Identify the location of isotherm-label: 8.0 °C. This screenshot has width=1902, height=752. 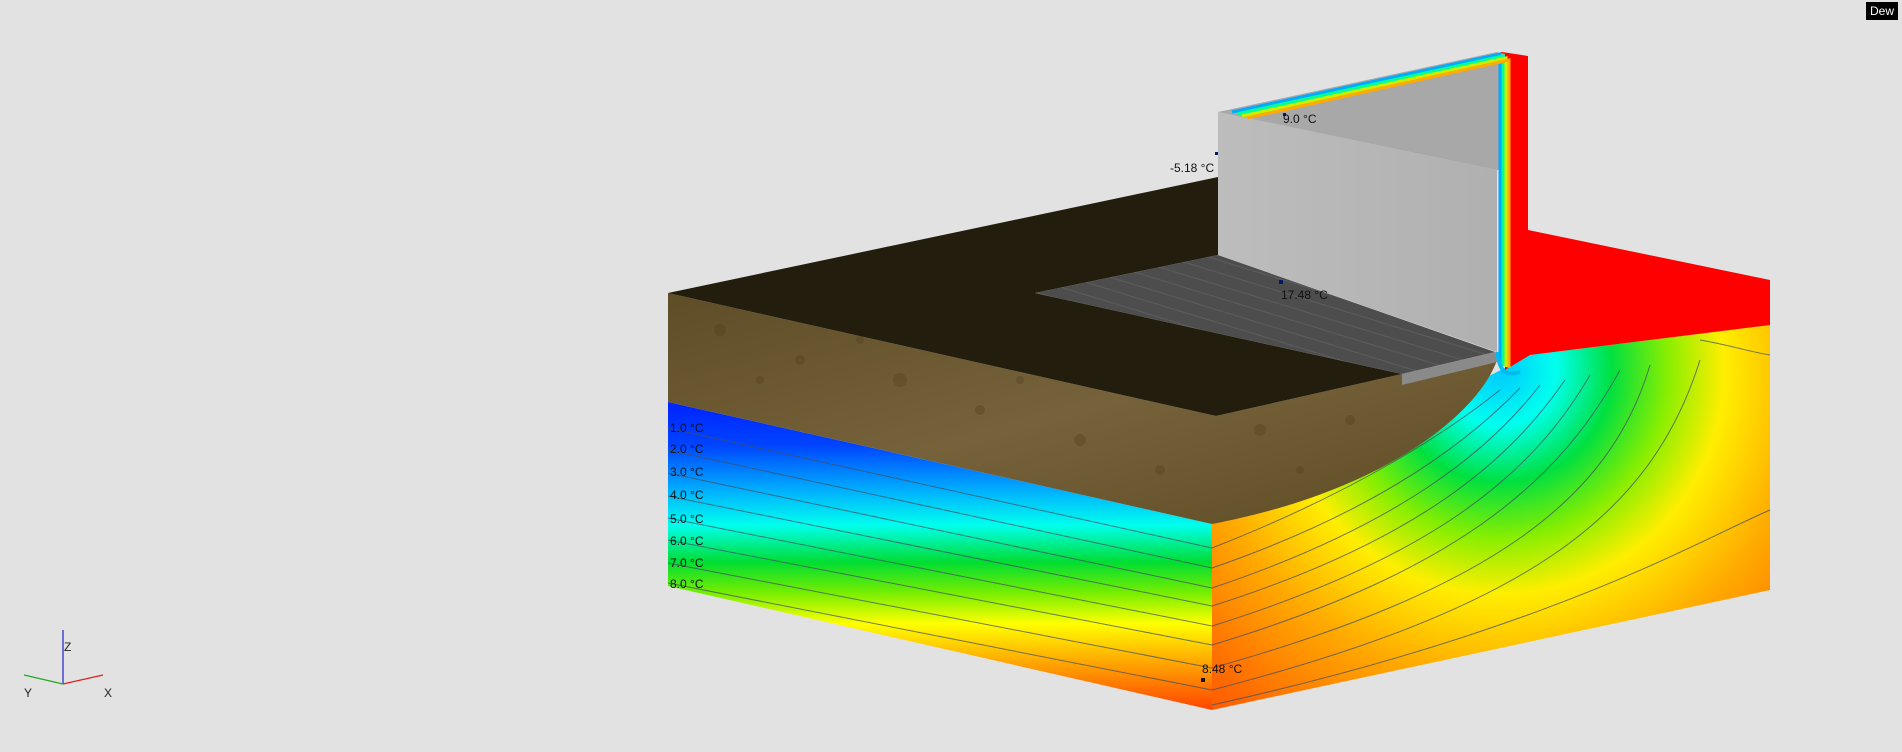
(687, 584).